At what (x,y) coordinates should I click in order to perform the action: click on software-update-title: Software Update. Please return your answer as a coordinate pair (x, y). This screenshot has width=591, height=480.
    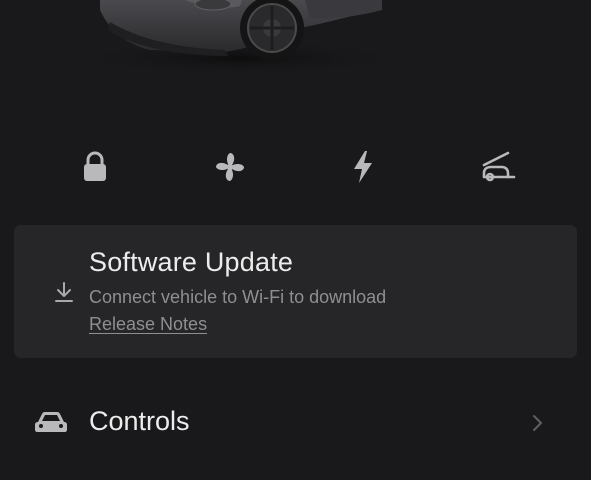
    Looking at the image, I should click on (191, 262).